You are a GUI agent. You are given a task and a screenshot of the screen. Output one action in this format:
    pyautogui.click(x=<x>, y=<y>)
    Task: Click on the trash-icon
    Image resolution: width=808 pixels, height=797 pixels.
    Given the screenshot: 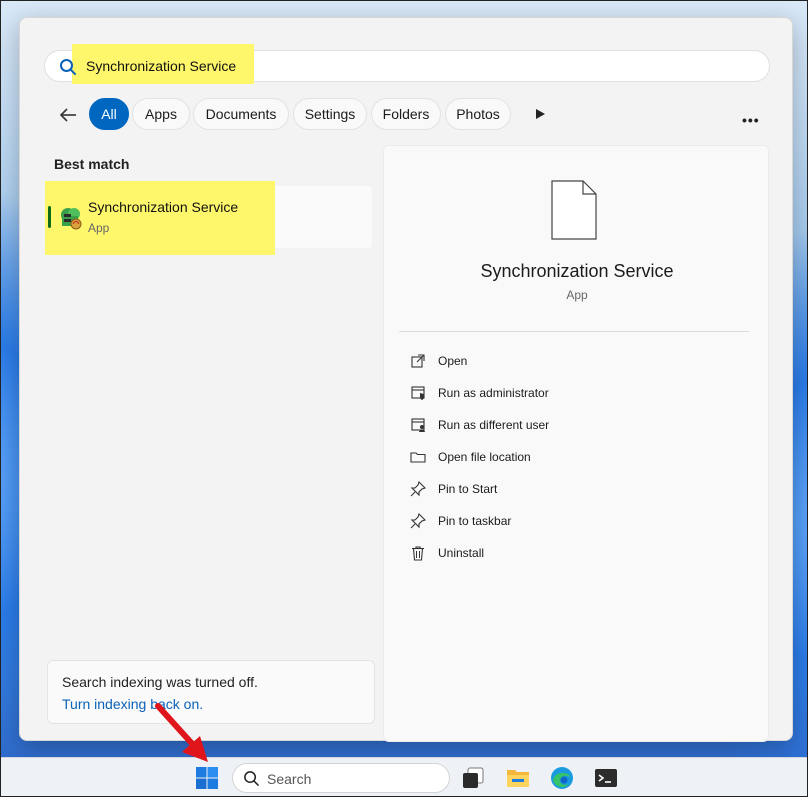 What is the action you would take?
    pyautogui.click(x=418, y=553)
    